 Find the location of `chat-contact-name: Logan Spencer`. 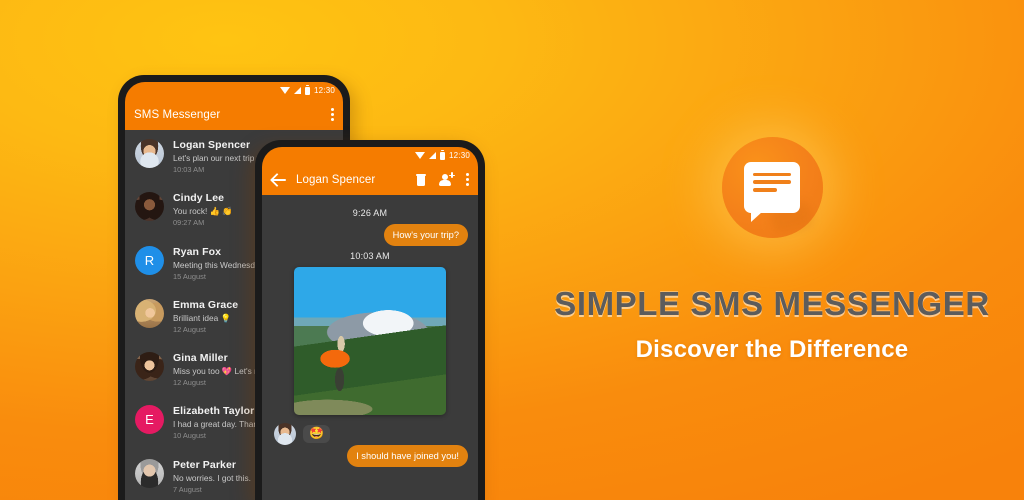

chat-contact-name: Logan Spencer is located at coordinates (336, 179).